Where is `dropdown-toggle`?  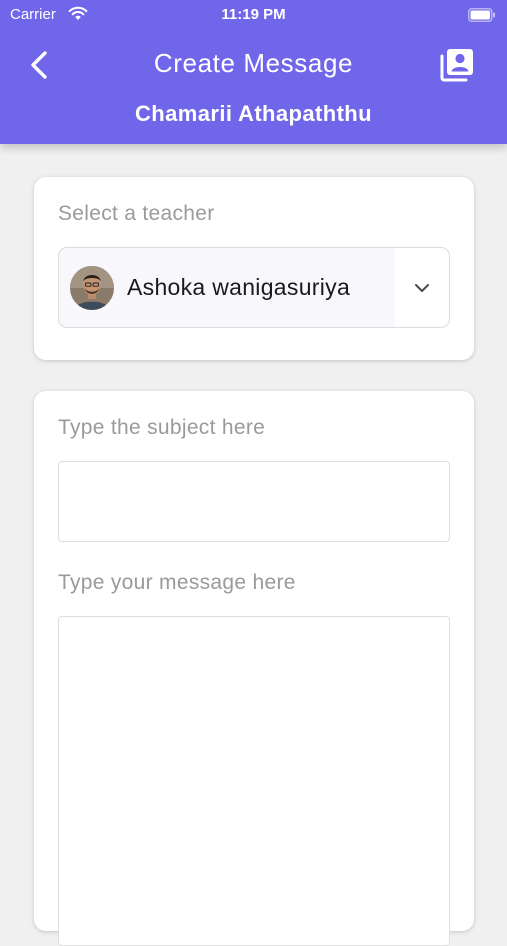
dropdown-toggle is located at coordinates (422, 287).